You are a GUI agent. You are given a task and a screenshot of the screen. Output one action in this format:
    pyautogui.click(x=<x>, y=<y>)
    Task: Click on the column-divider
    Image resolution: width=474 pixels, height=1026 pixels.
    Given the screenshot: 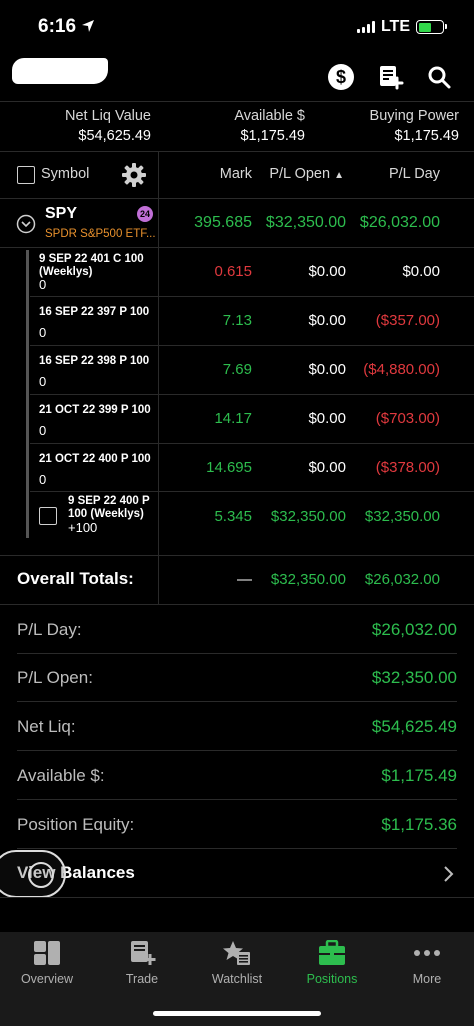 What is the action you would take?
    pyautogui.click(x=158, y=377)
    